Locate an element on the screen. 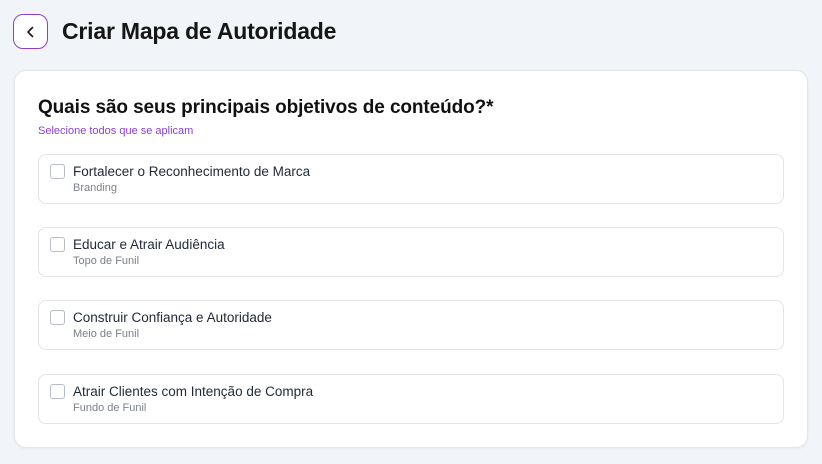  required-marker: * is located at coordinates (490, 107).